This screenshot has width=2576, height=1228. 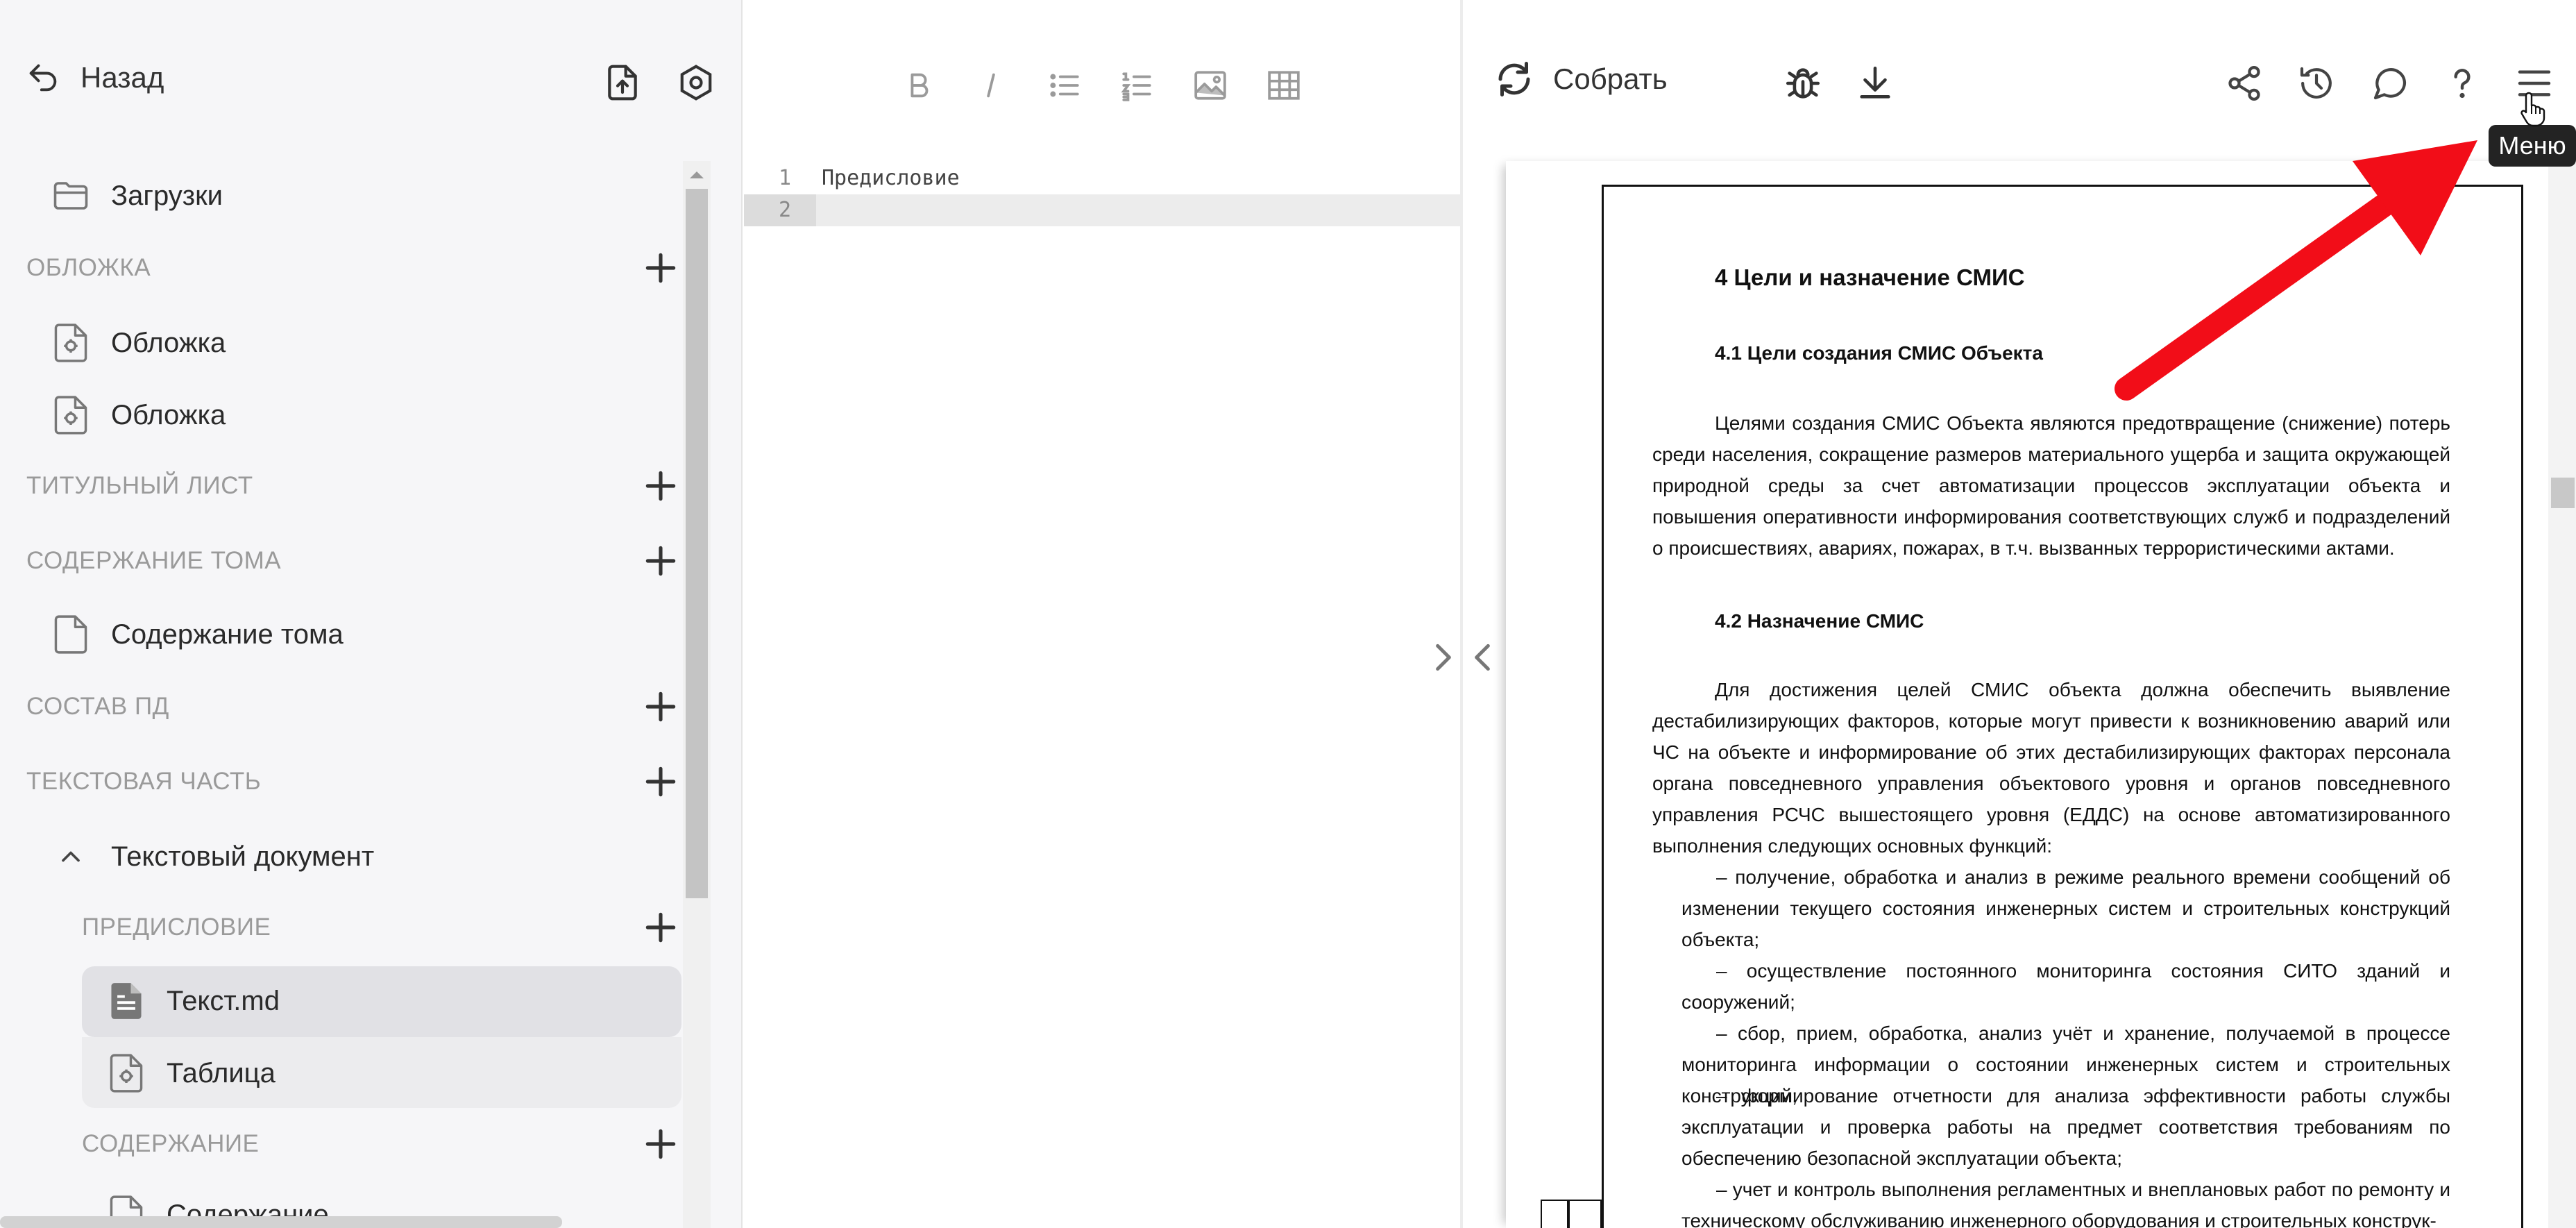 What do you see at coordinates (122, 77) in the screenshot?
I see `back-label: Назад` at bounding box center [122, 77].